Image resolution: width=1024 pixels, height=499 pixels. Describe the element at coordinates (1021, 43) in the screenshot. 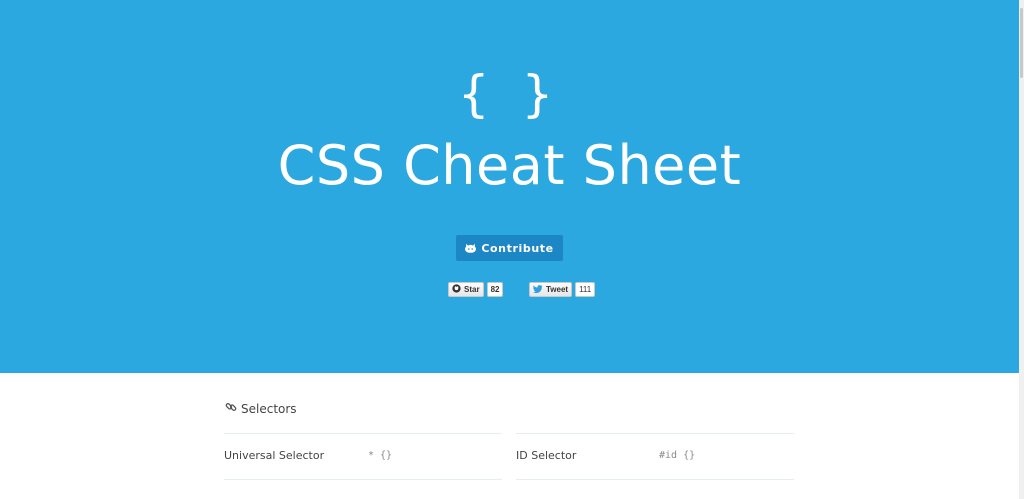

I see `scrollbar-thumb` at that location.